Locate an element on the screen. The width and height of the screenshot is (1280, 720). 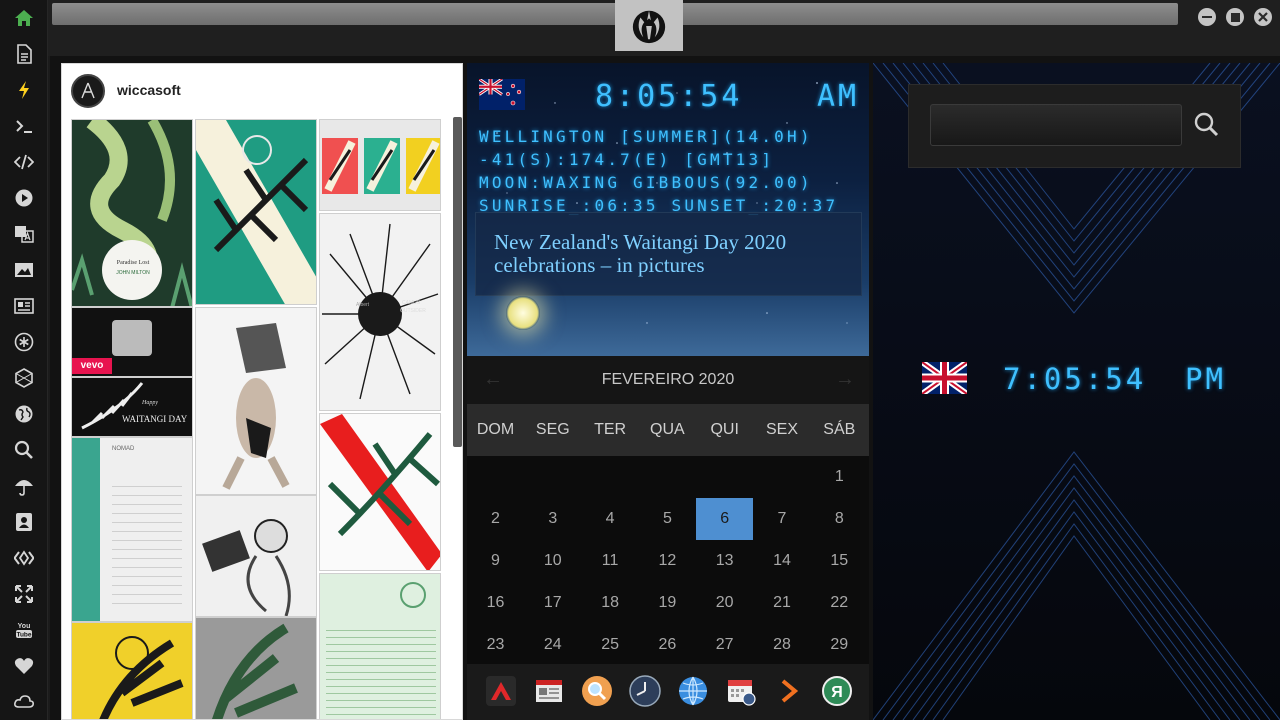
svg-text: Tube is located at coordinates (23, 635).